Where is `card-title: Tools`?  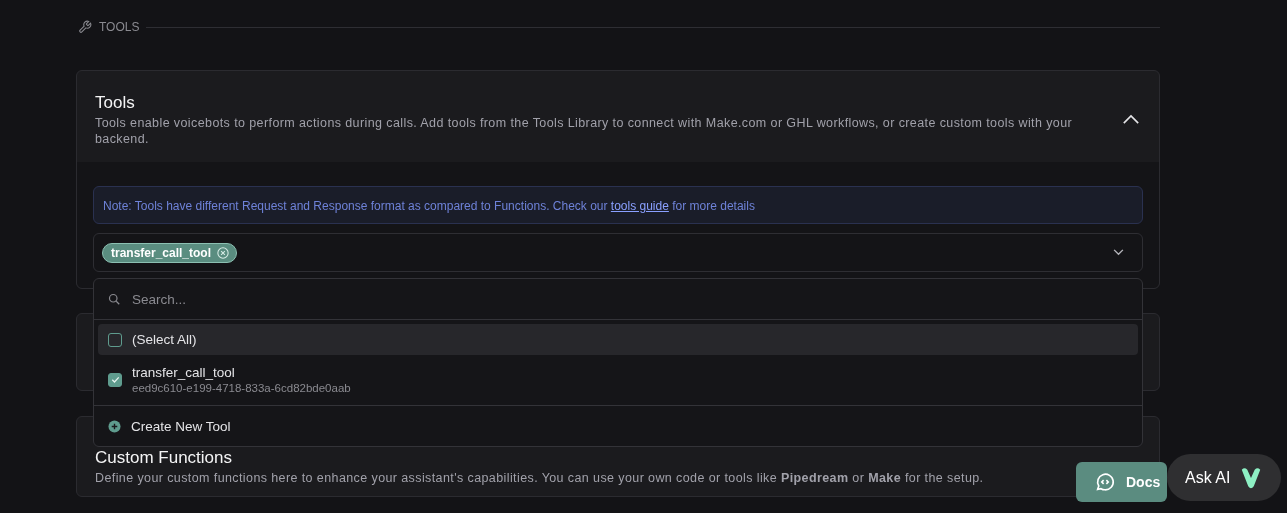
card-title: Tools is located at coordinates (115, 103).